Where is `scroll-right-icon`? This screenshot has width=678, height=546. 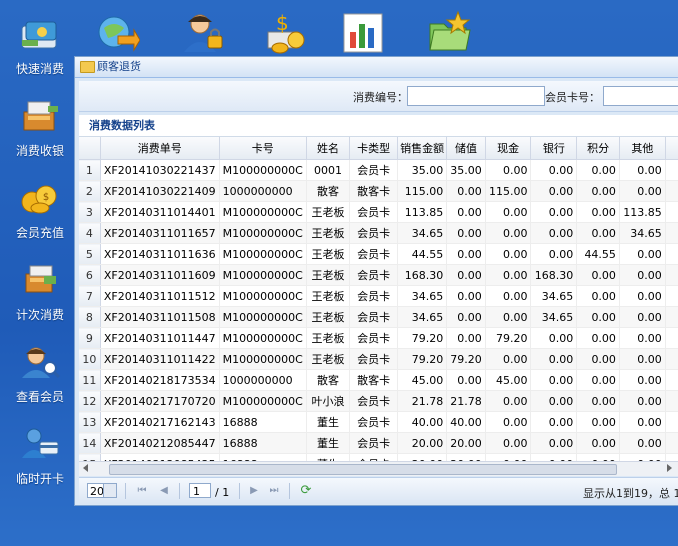 scroll-right-icon is located at coordinates (669, 468).